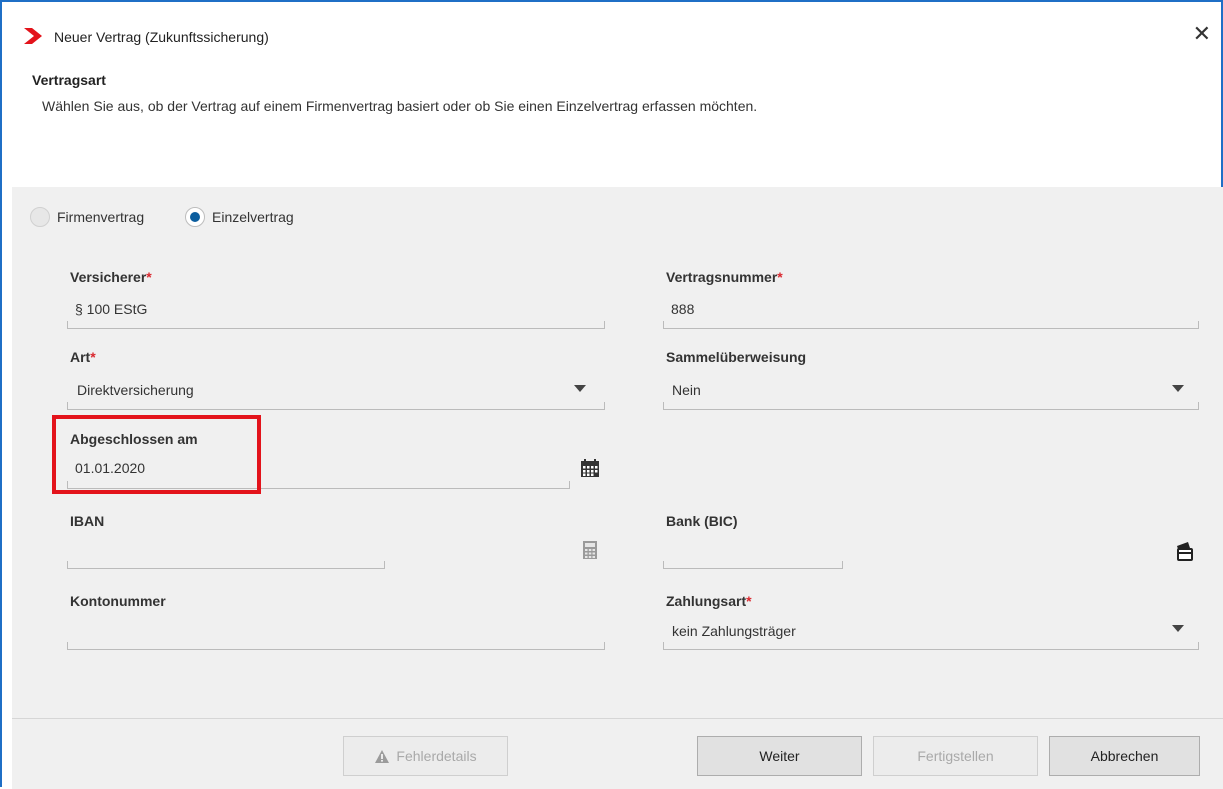  Describe the element at coordinates (40, 217) in the screenshot. I see `radio-unchecked-icon` at that location.